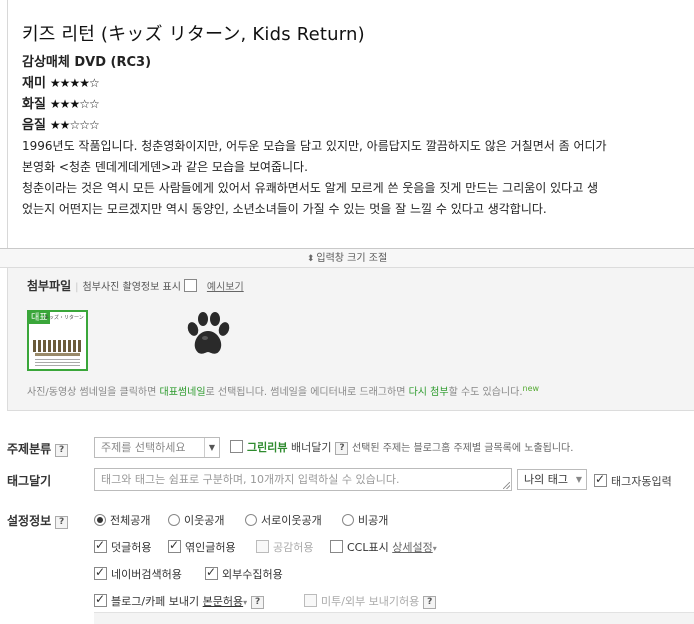 This screenshot has height=624, width=694. I want to click on resize-label: 입력창 크기 조절, so click(352, 258).